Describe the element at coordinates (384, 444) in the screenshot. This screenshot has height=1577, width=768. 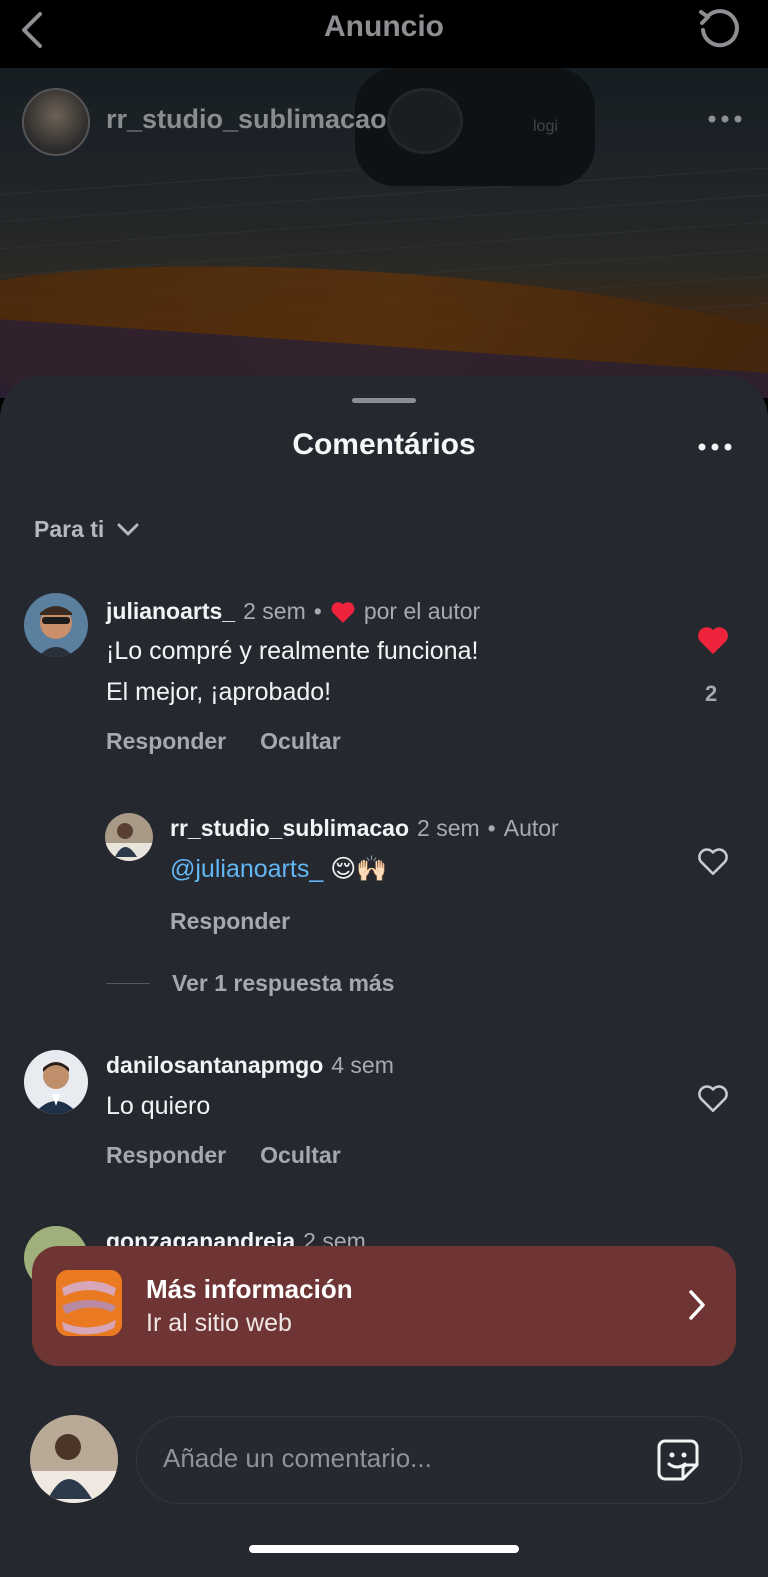
I see `comments-title: Comentários` at that location.